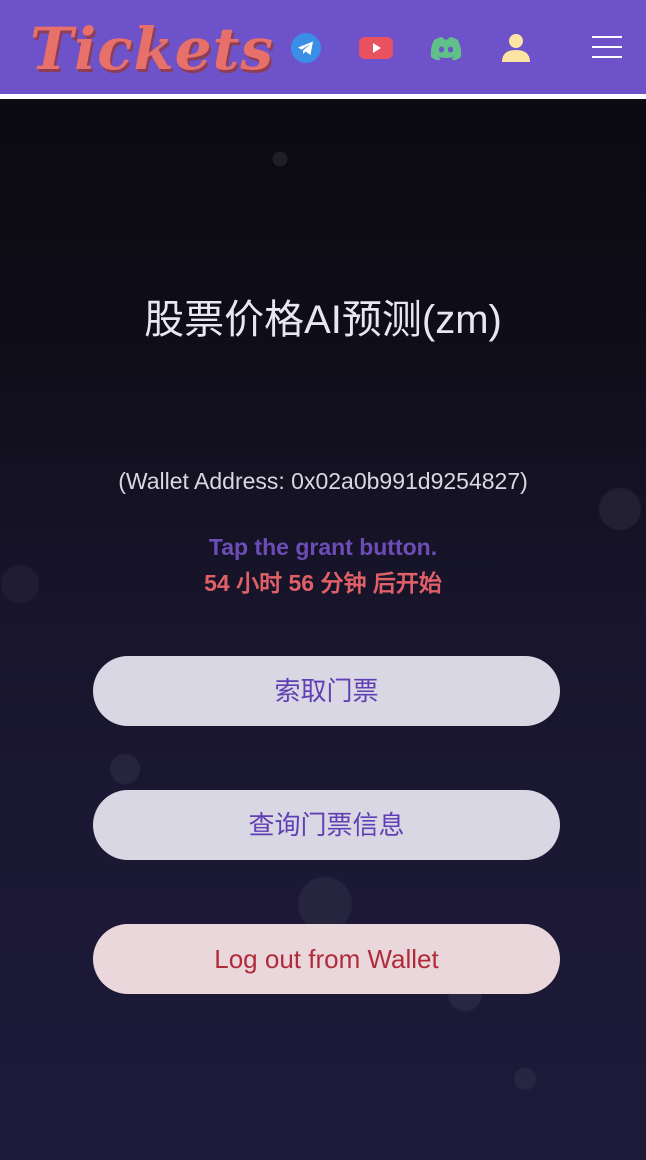  I want to click on page-title: 股票价格AI预测(zm), so click(323, 320).